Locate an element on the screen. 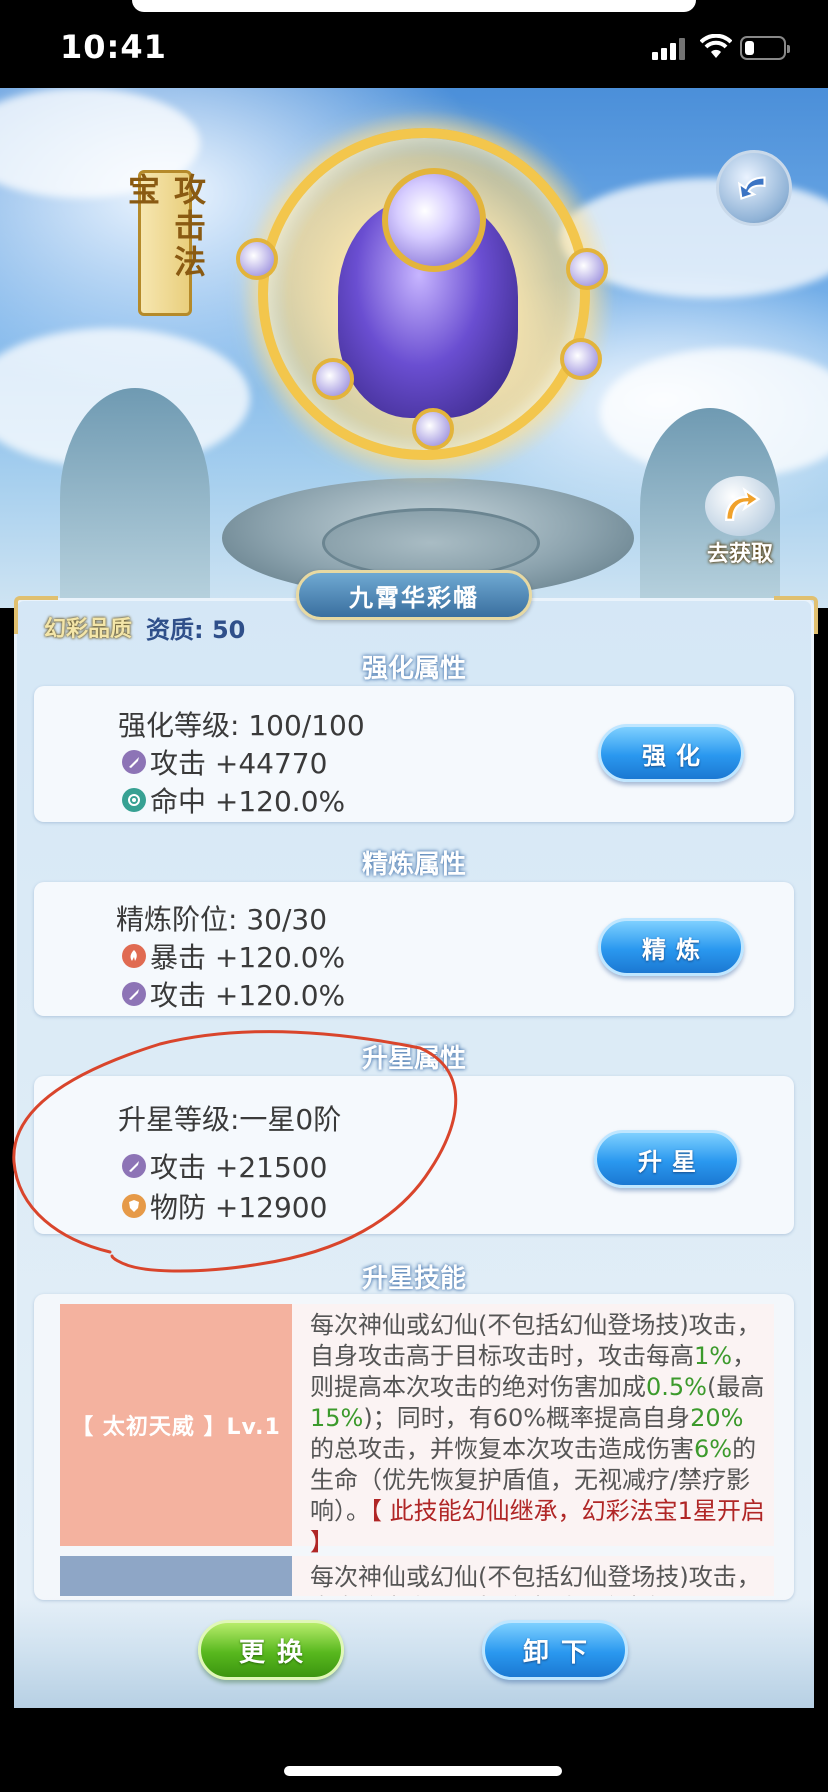 This screenshot has width=828, height=1792. pedestal-emblem is located at coordinates (431, 543).